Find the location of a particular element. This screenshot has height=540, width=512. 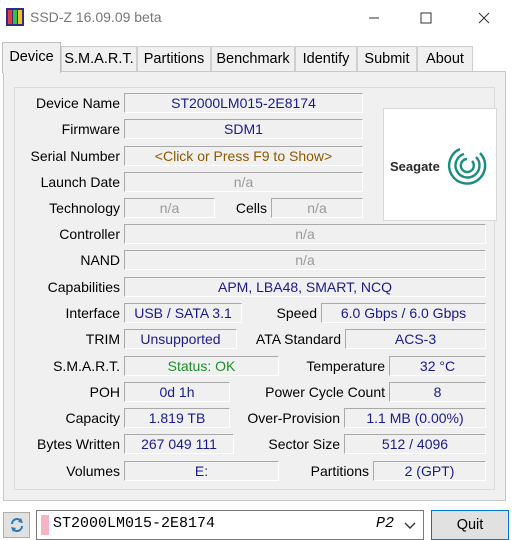

poh-label: POH is located at coordinates (104, 392).